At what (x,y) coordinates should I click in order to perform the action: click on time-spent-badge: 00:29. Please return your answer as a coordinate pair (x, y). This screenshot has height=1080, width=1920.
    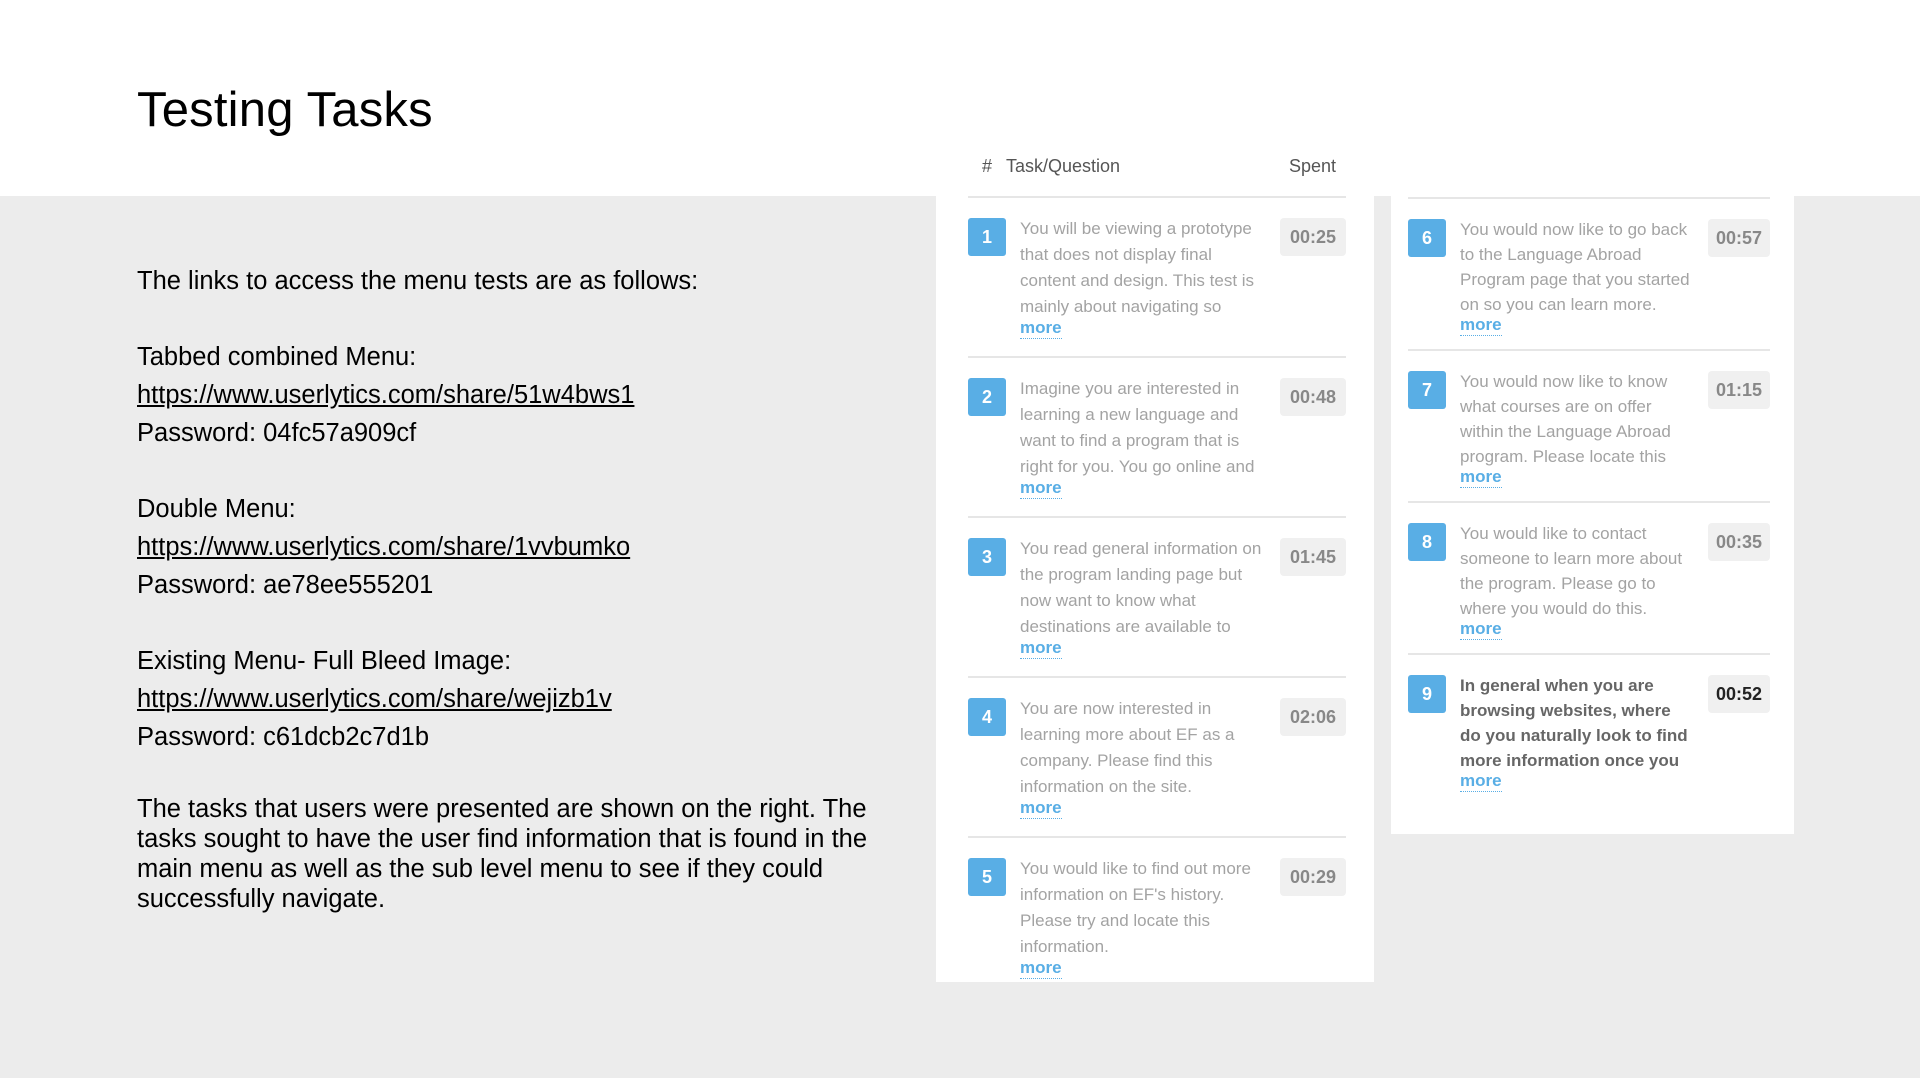
    Looking at the image, I should click on (1313, 877).